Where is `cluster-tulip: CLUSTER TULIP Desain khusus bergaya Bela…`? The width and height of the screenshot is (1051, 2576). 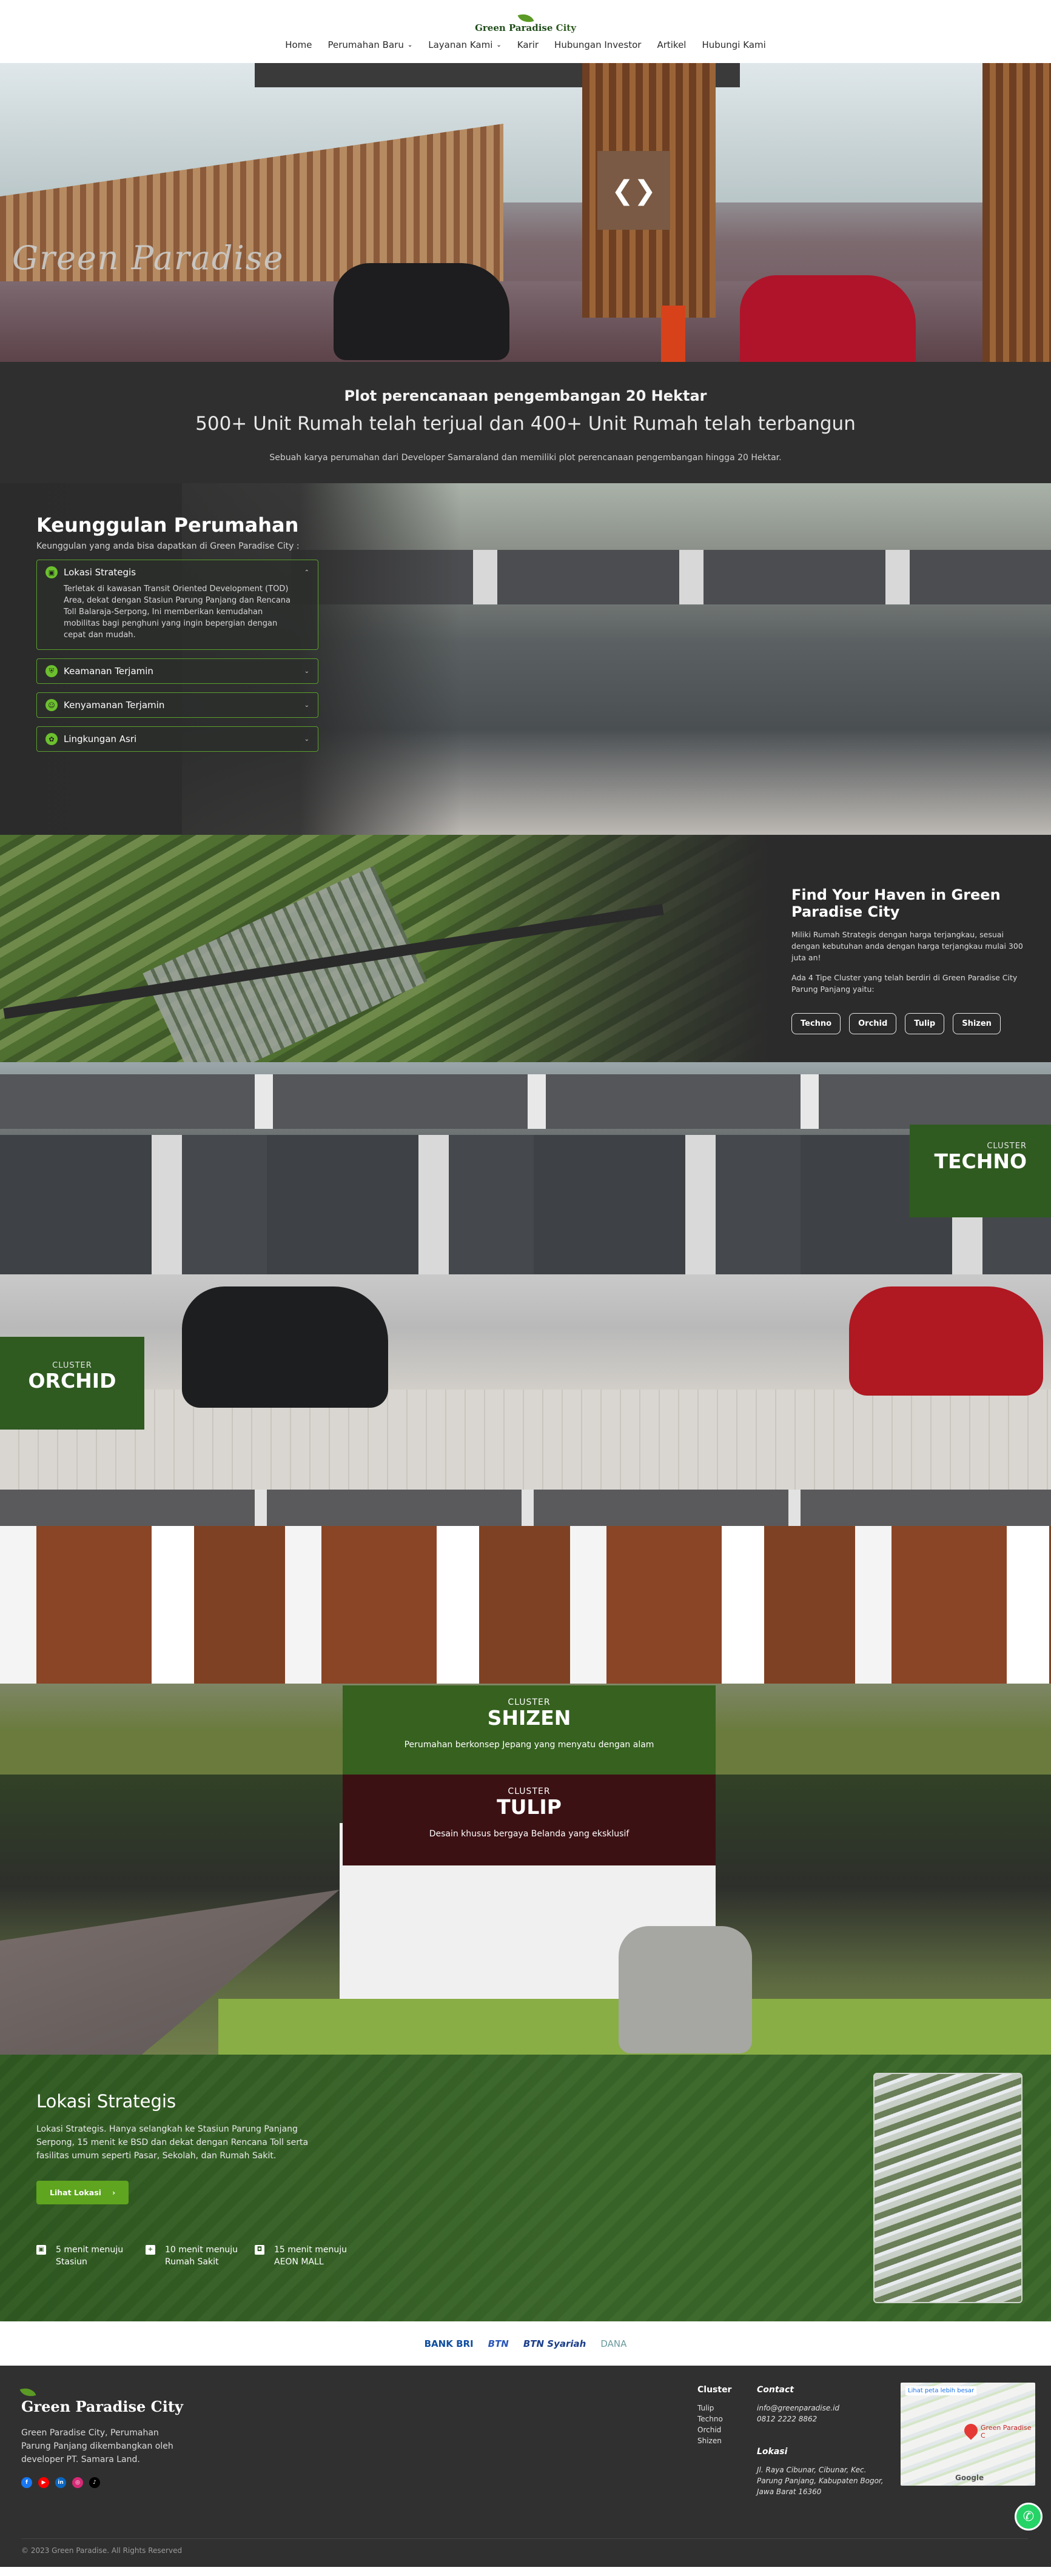
cluster-tulip: CLUSTER TULIP Desain khusus bergaya Bela… is located at coordinates (525, 1915).